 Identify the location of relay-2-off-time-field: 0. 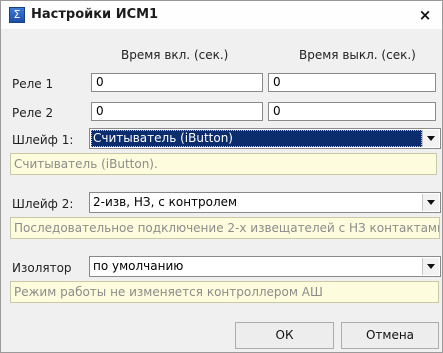
(352, 111).